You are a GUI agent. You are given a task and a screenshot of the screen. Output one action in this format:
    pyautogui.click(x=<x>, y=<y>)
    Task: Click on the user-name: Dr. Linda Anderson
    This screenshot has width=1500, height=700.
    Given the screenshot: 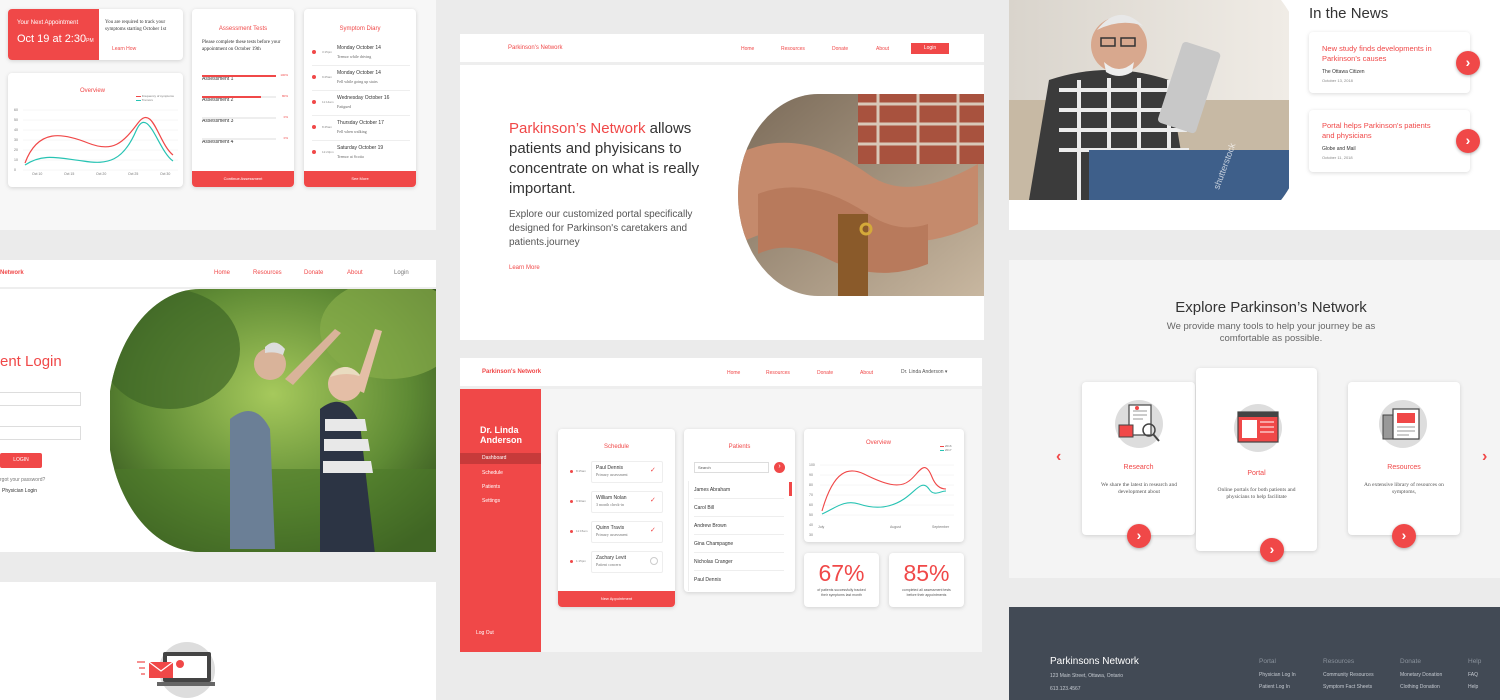 What is the action you would take?
    pyautogui.click(x=922, y=372)
    